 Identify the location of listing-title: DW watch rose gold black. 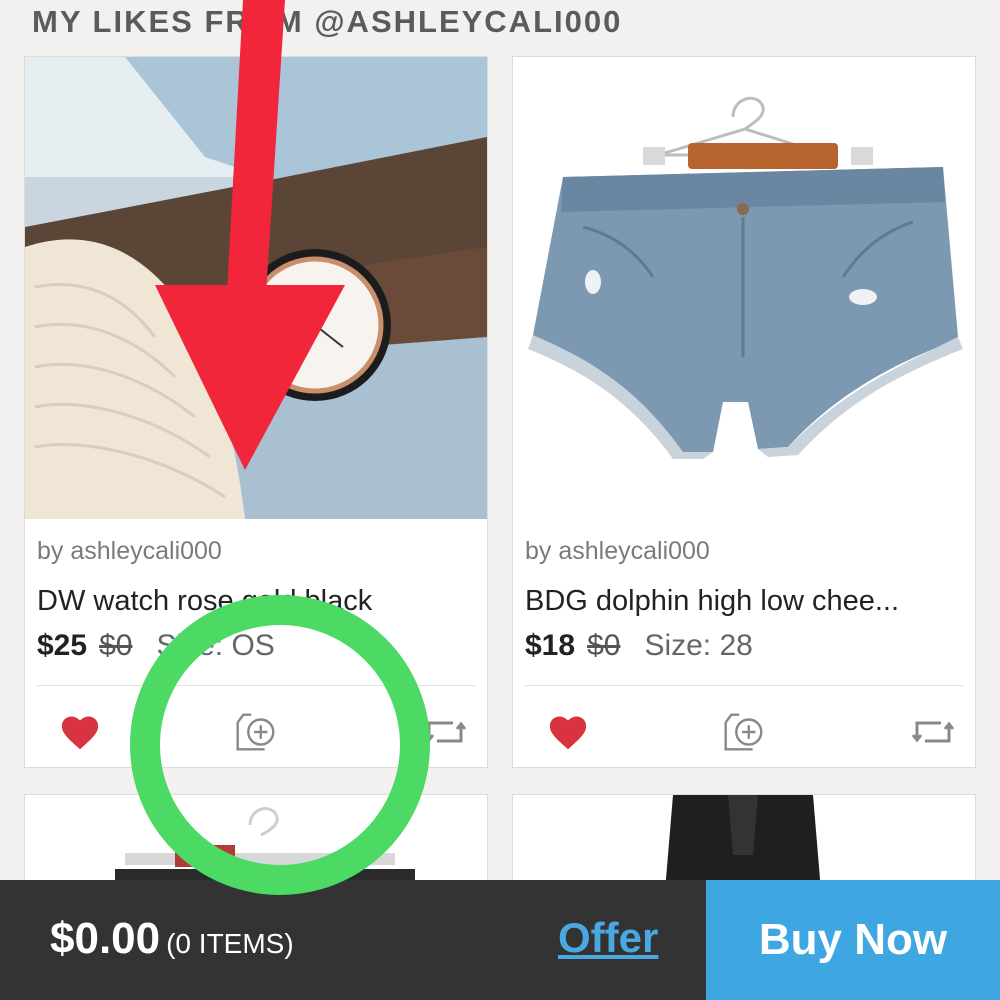
(204, 601).